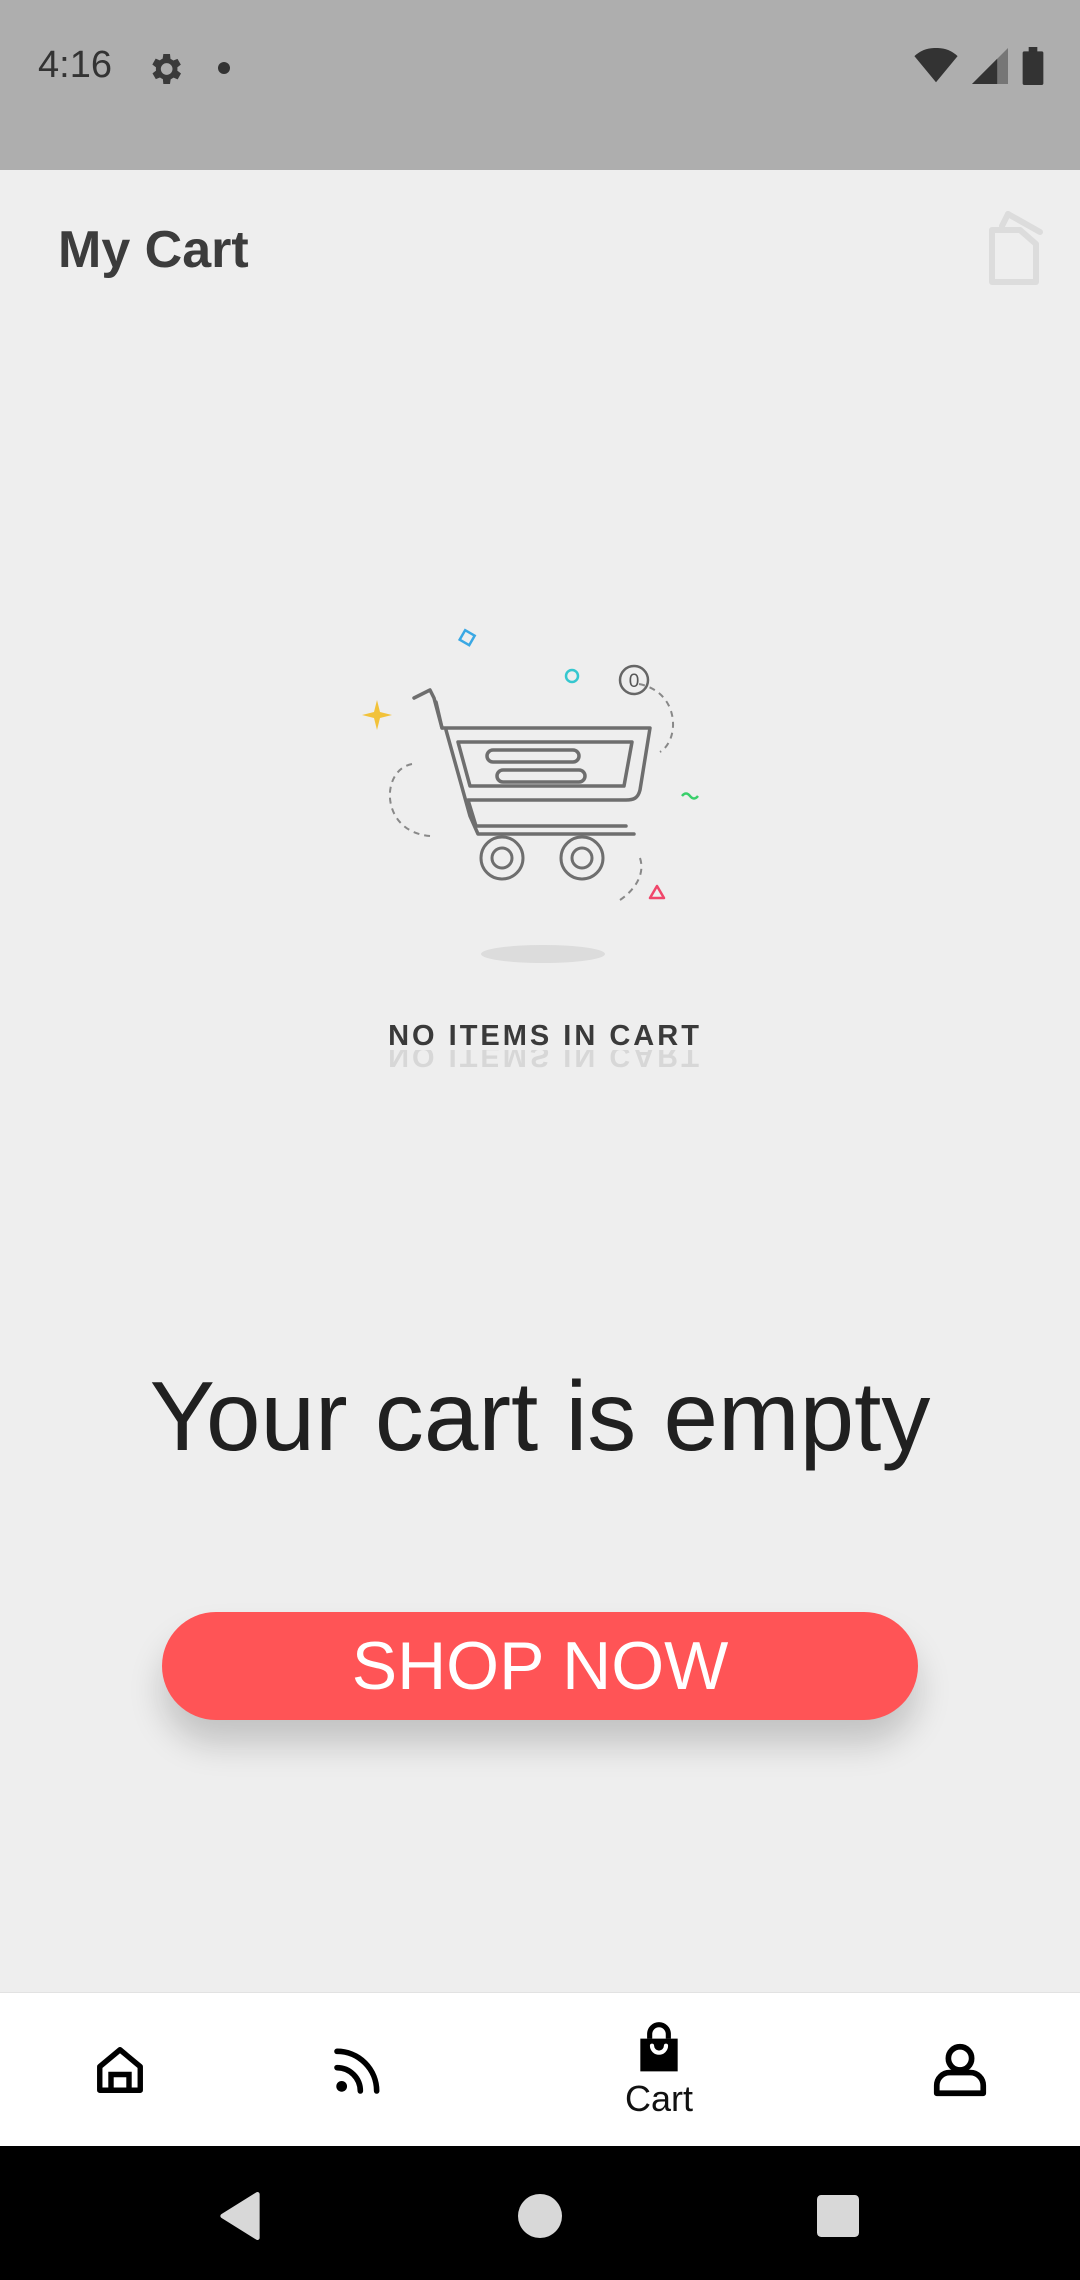 The height and width of the screenshot is (2280, 1080). I want to click on nav-item-cart: Cart, so click(659, 2070).